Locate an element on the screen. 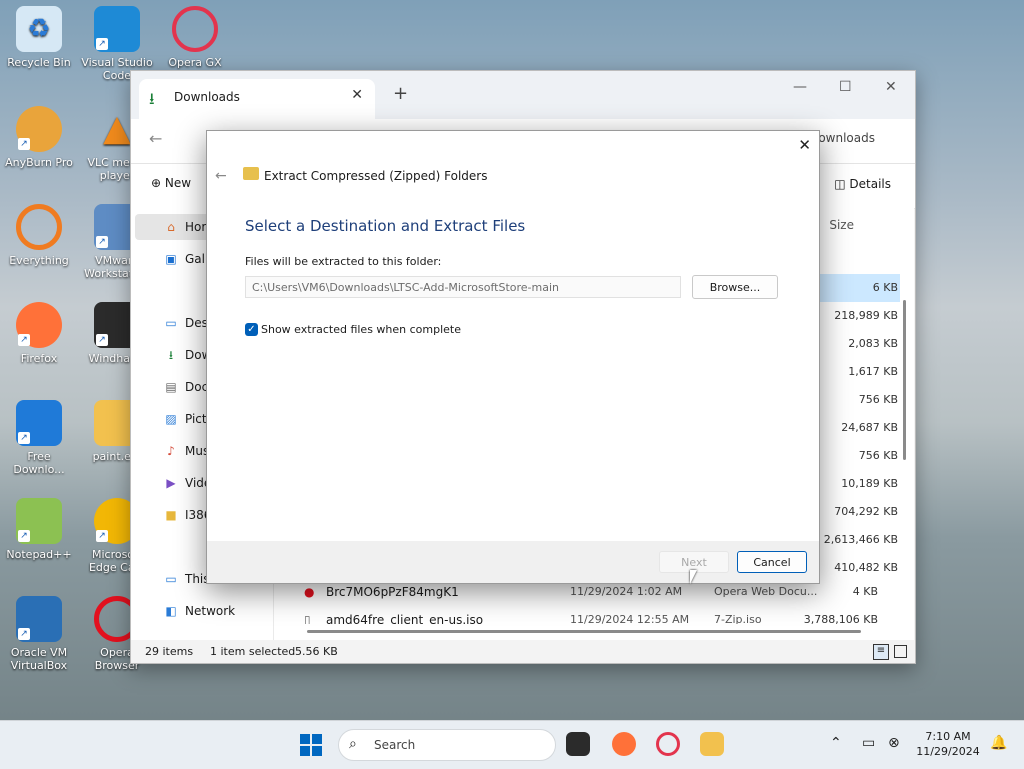  taskbar: ⌕ Search ⌃ ▭ ⊗ 7:10 AM 11/29/2024 🔔 is located at coordinates (512, 744).